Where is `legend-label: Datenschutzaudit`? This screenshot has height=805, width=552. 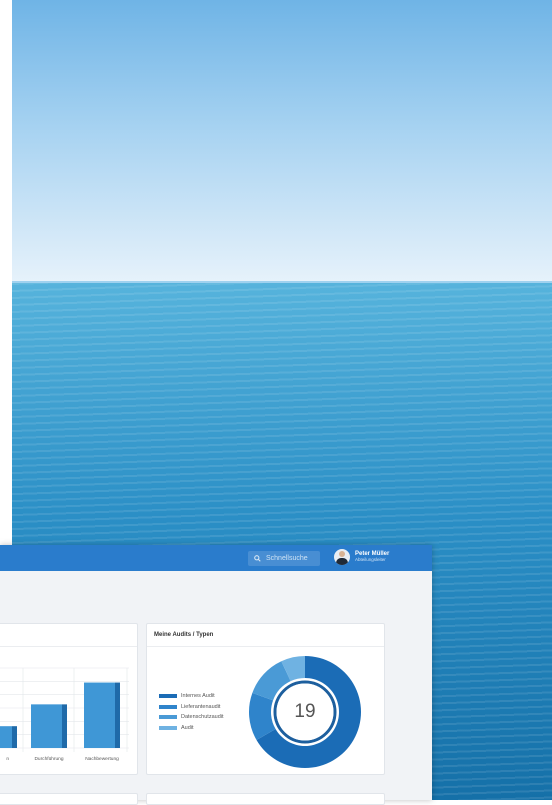
legend-label: Datenschutzaudit is located at coordinates (202, 717).